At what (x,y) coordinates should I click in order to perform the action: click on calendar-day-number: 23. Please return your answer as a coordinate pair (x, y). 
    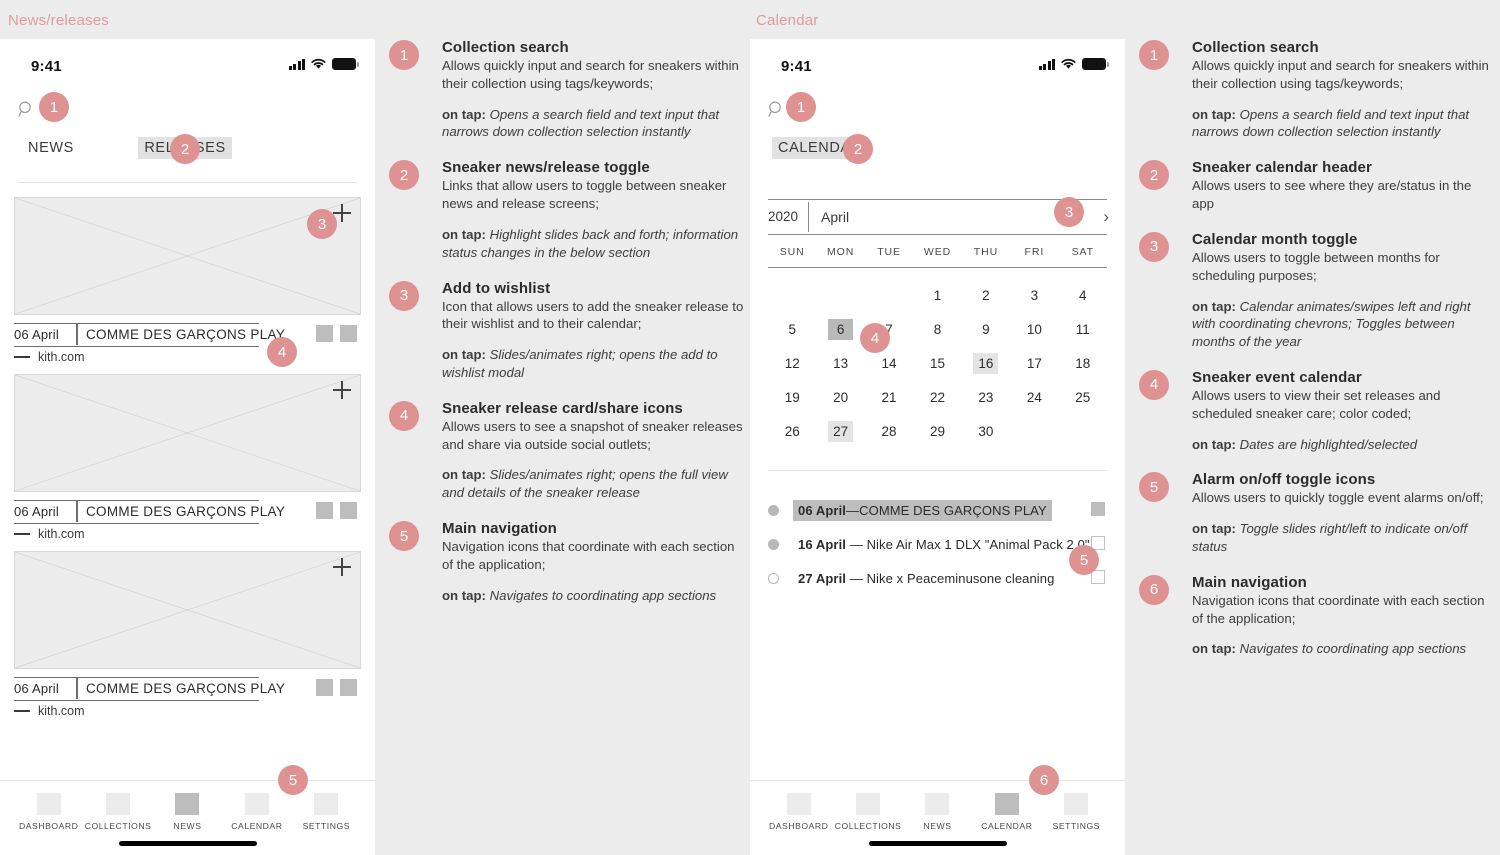
    Looking at the image, I should click on (986, 397).